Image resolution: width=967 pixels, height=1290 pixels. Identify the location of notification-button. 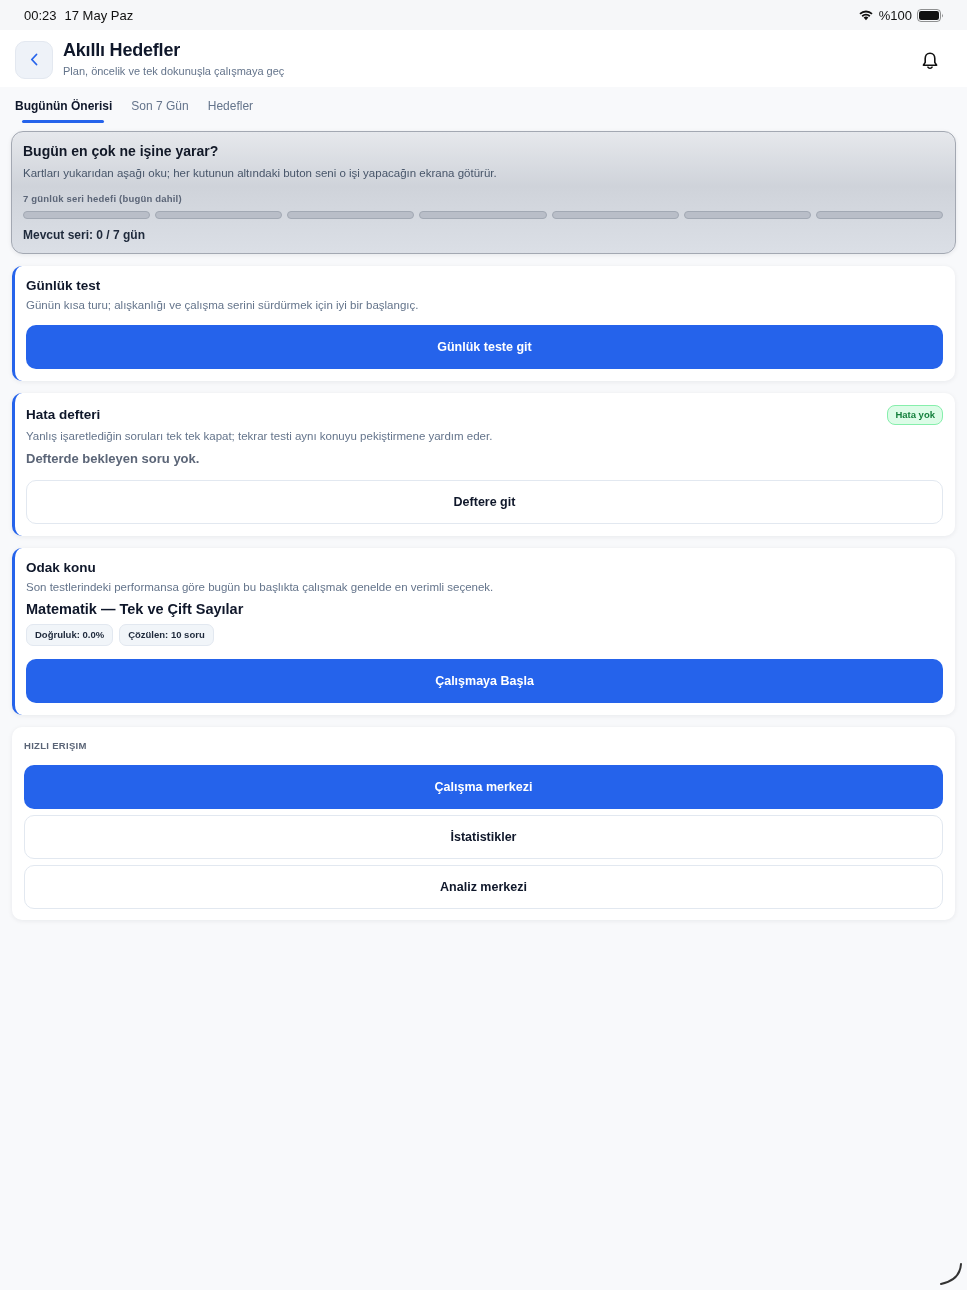
(930, 61).